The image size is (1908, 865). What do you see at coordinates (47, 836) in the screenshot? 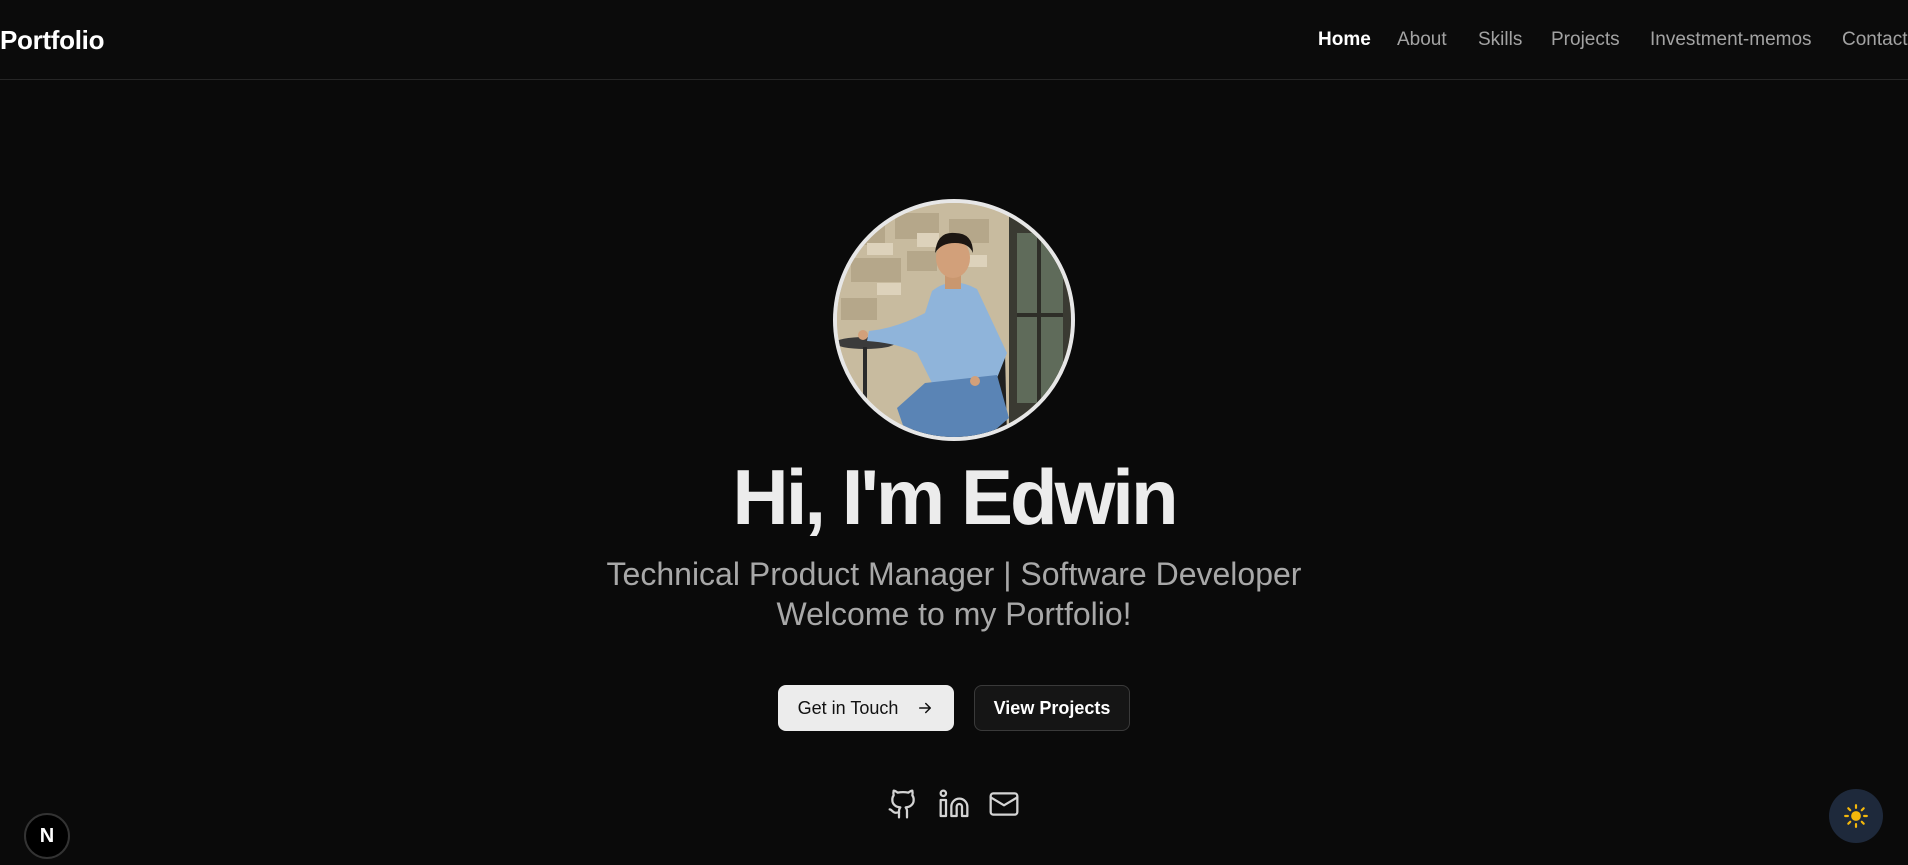
I see `nextjs-badge: N` at bounding box center [47, 836].